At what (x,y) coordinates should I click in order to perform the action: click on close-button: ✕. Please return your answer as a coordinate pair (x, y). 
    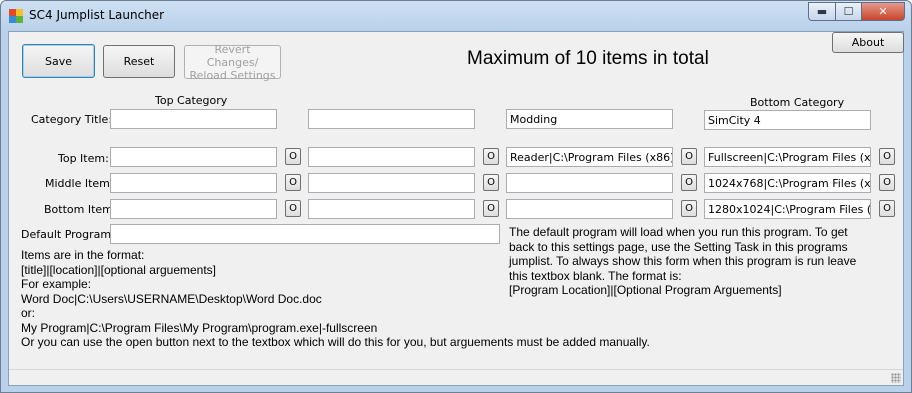
    Looking at the image, I should click on (883, 11).